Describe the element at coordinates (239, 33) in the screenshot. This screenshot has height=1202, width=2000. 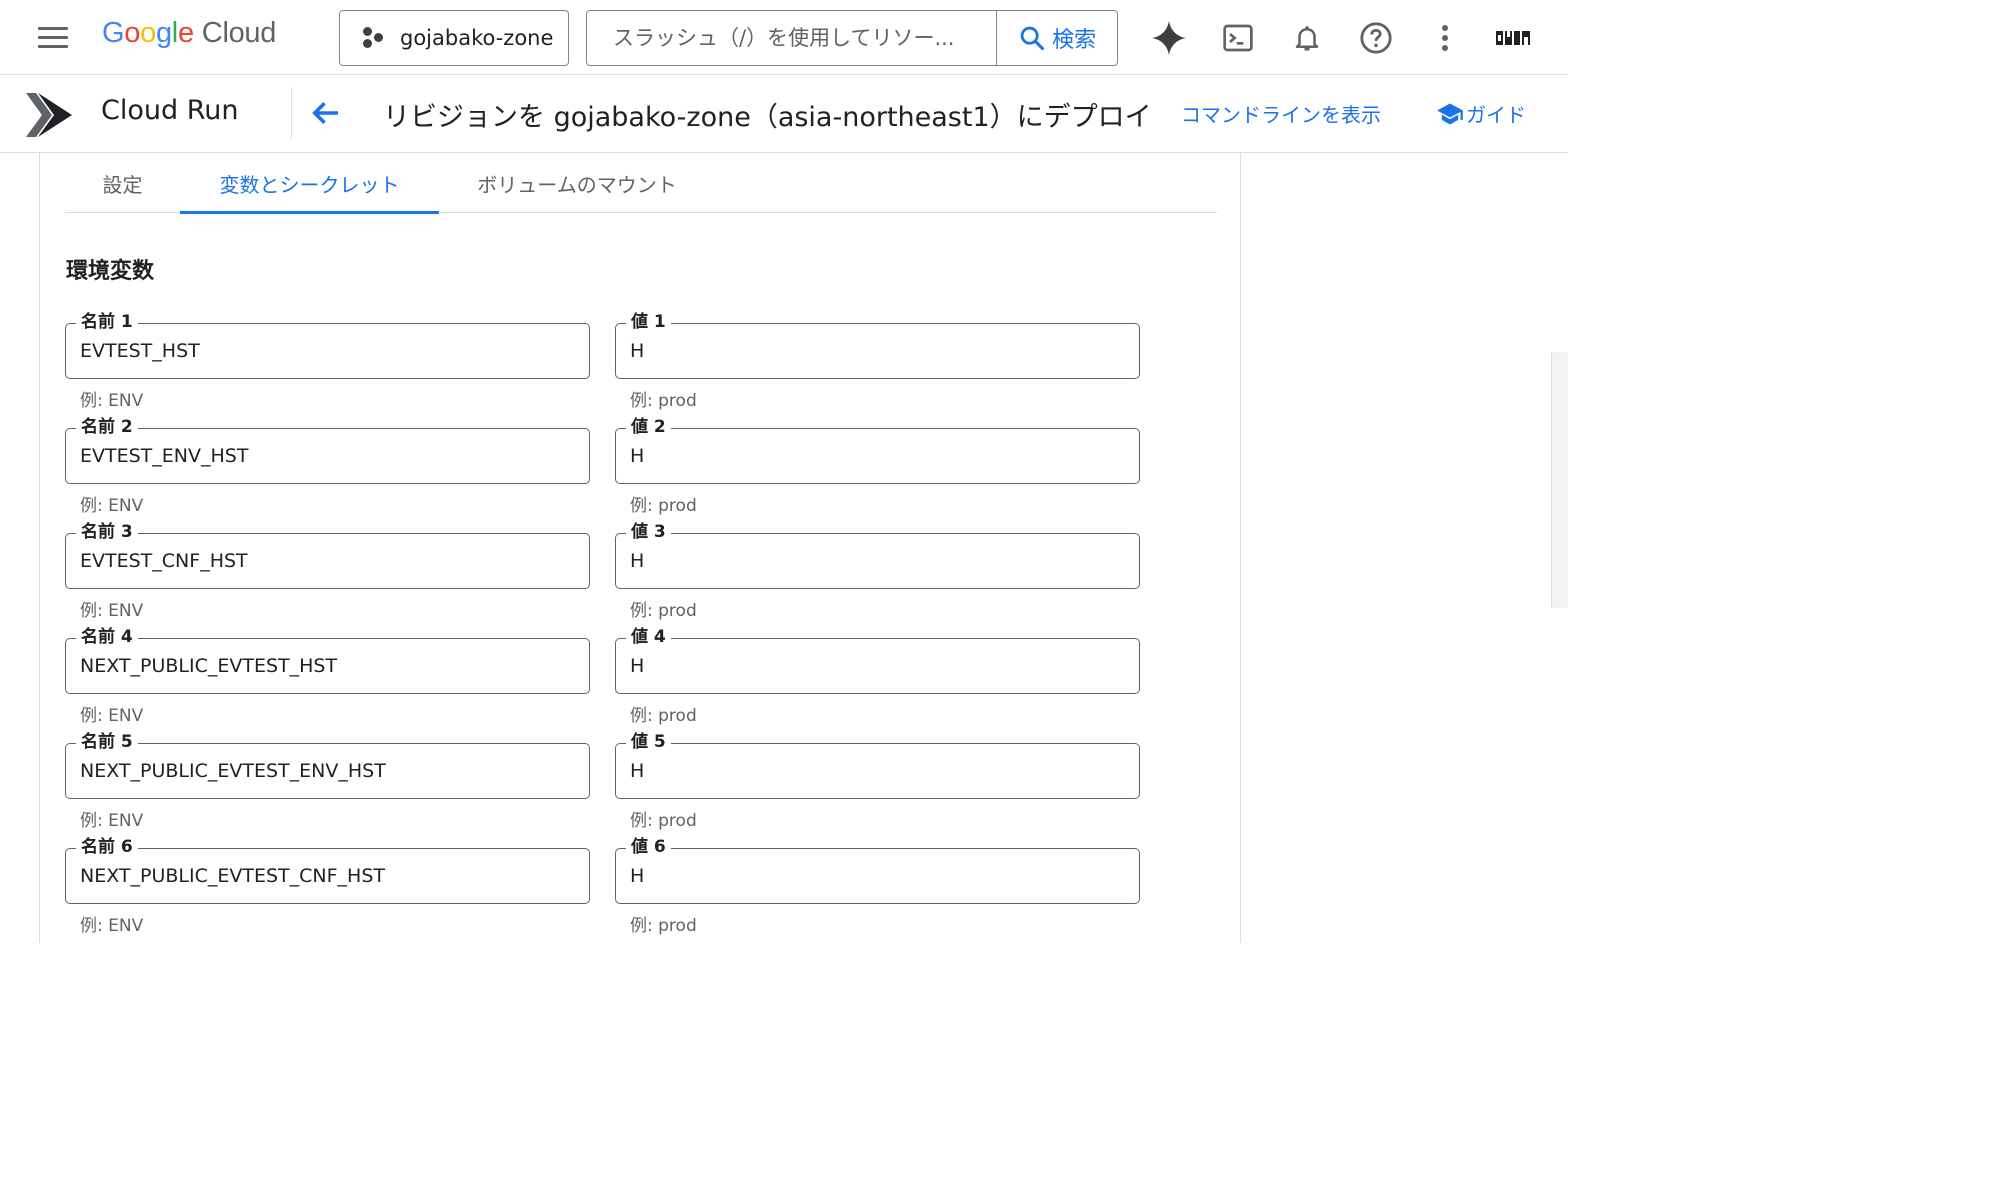
I see `cloud-wordmark: Cloud` at that location.